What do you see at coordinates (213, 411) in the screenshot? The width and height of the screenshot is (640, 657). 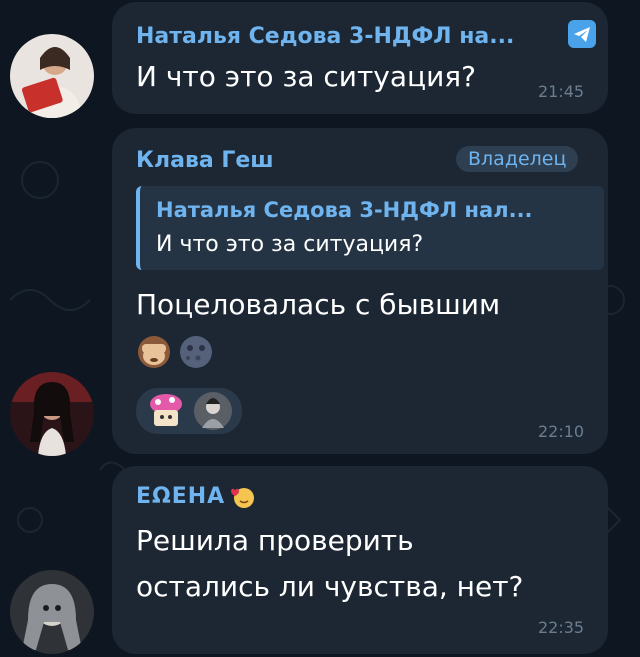 I see `user-avatar-icon` at bounding box center [213, 411].